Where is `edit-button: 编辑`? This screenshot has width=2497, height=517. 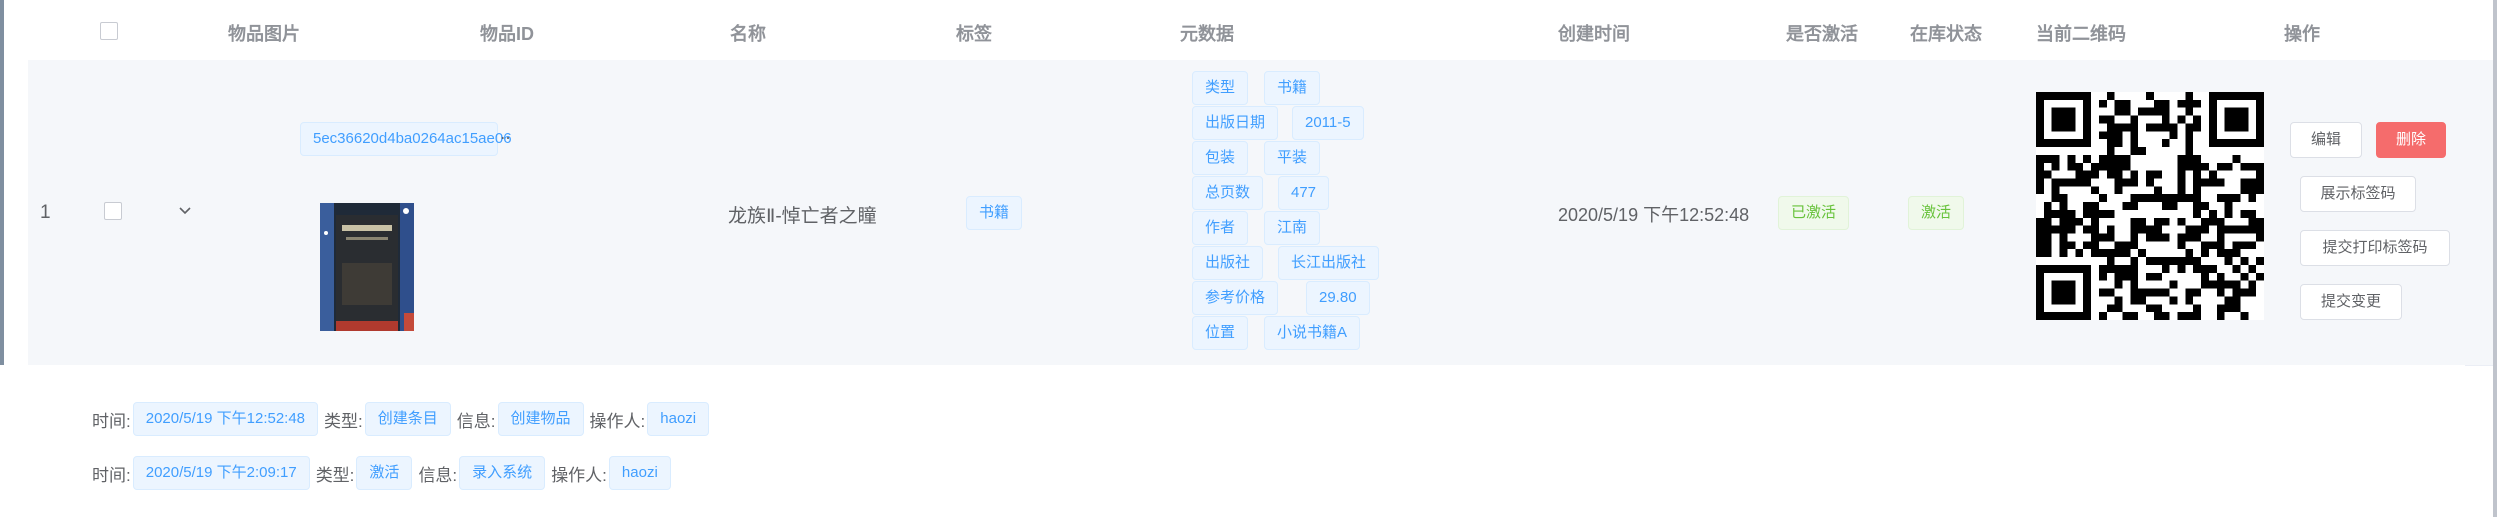 edit-button: 编辑 is located at coordinates (2326, 140).